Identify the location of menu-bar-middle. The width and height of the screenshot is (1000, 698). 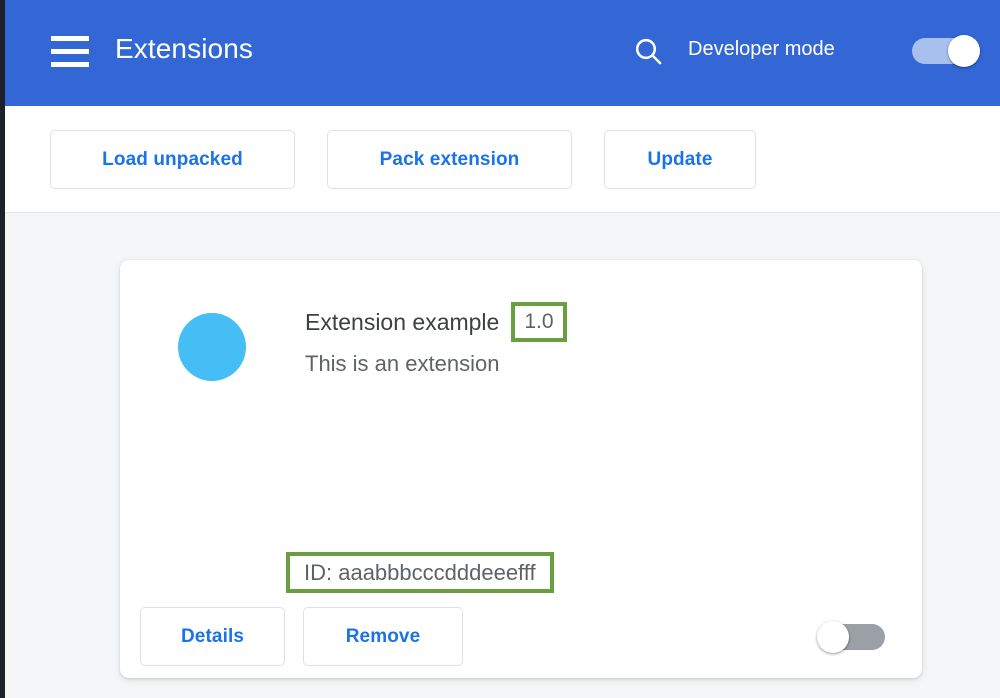
(70, 51).